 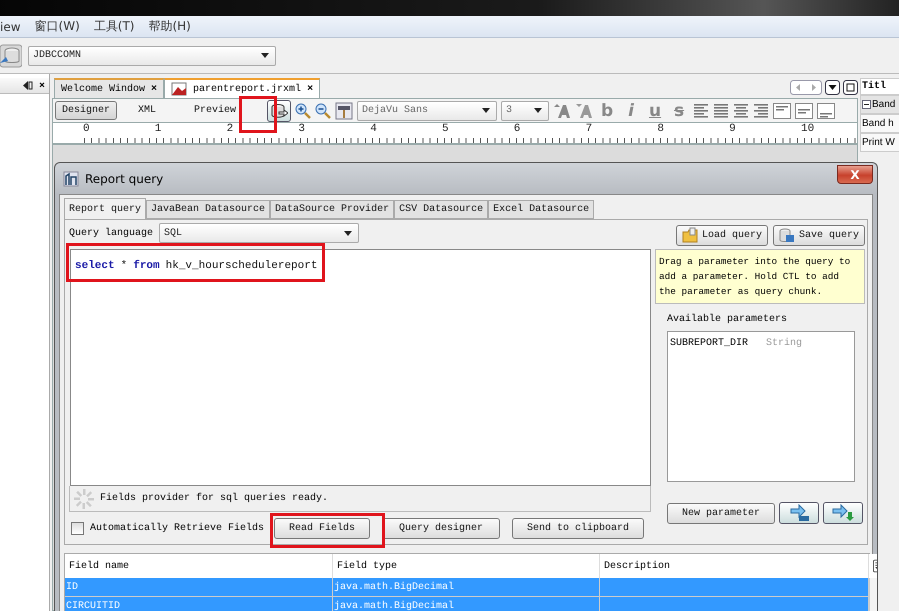 I want to click on ruler-number: 7, so click(x=590, y=129).